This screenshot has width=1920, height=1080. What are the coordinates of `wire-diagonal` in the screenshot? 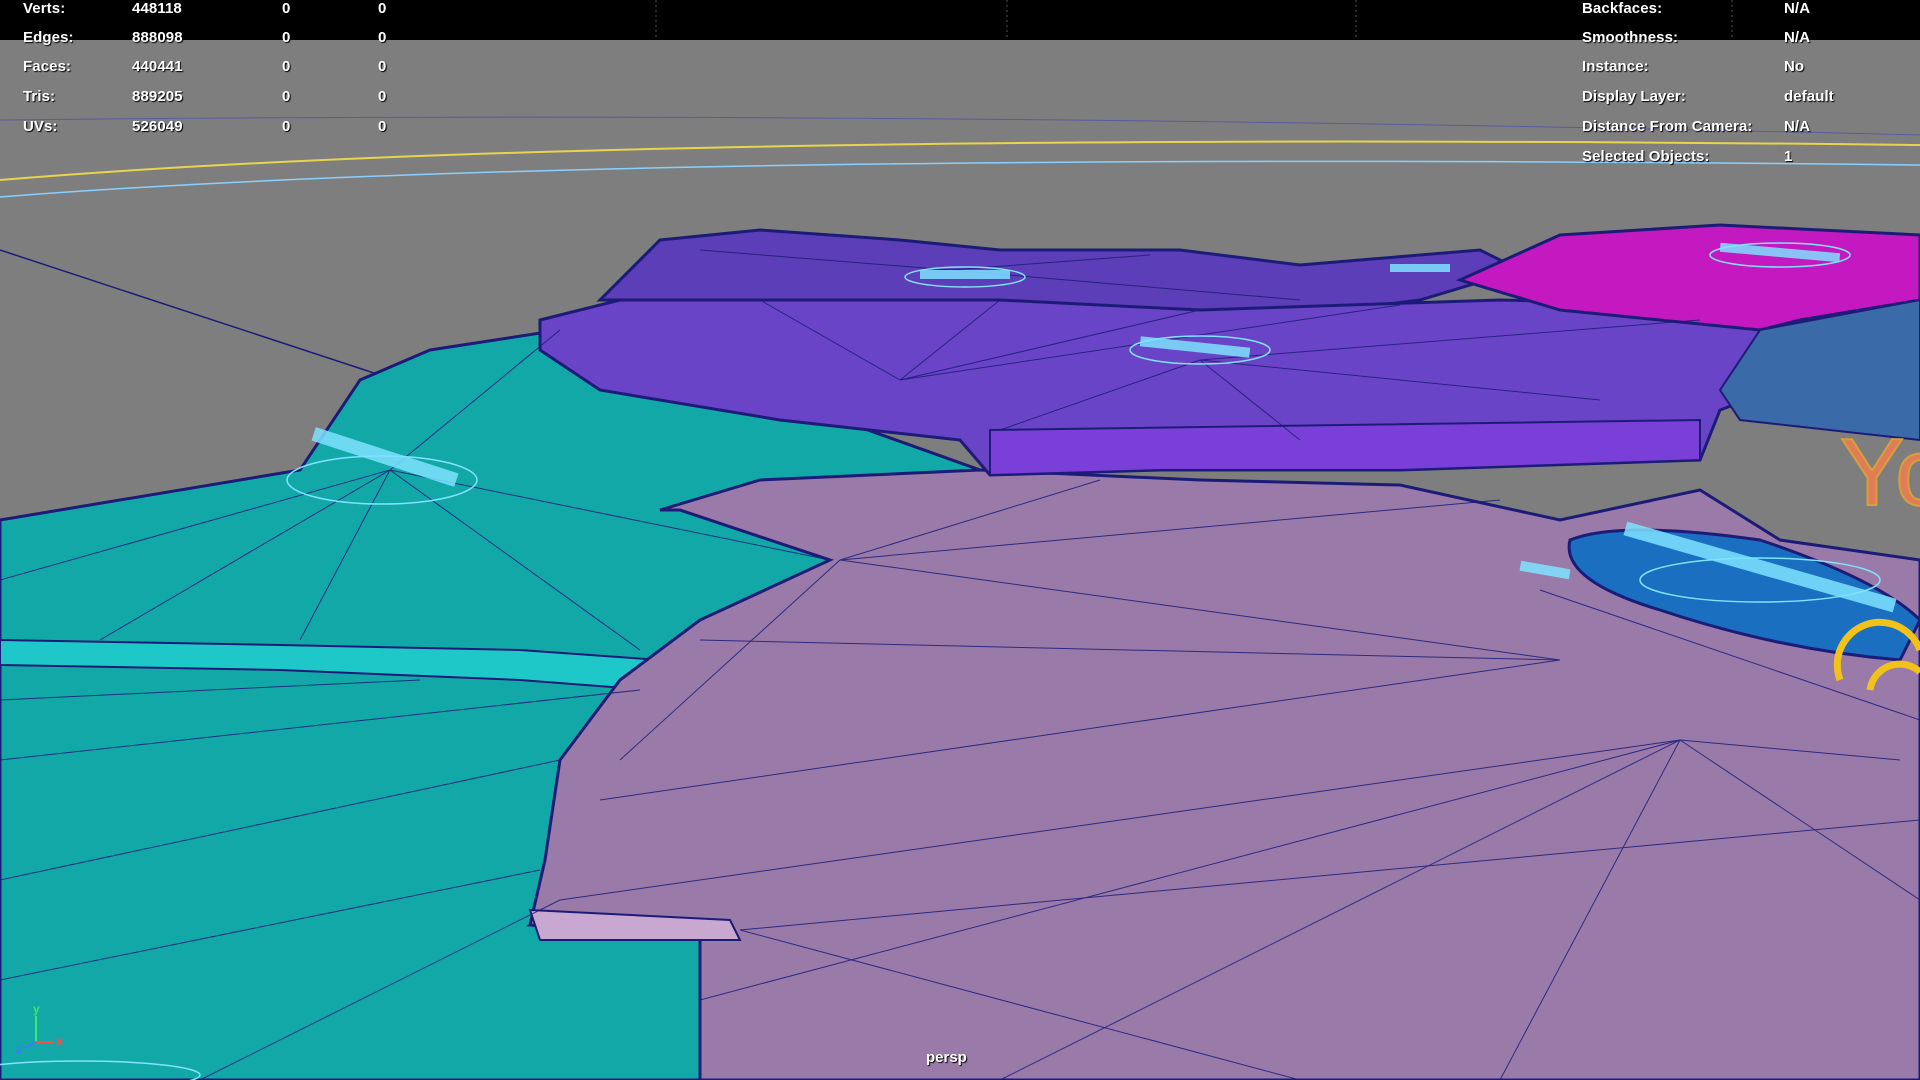 It's located at (190, 312).